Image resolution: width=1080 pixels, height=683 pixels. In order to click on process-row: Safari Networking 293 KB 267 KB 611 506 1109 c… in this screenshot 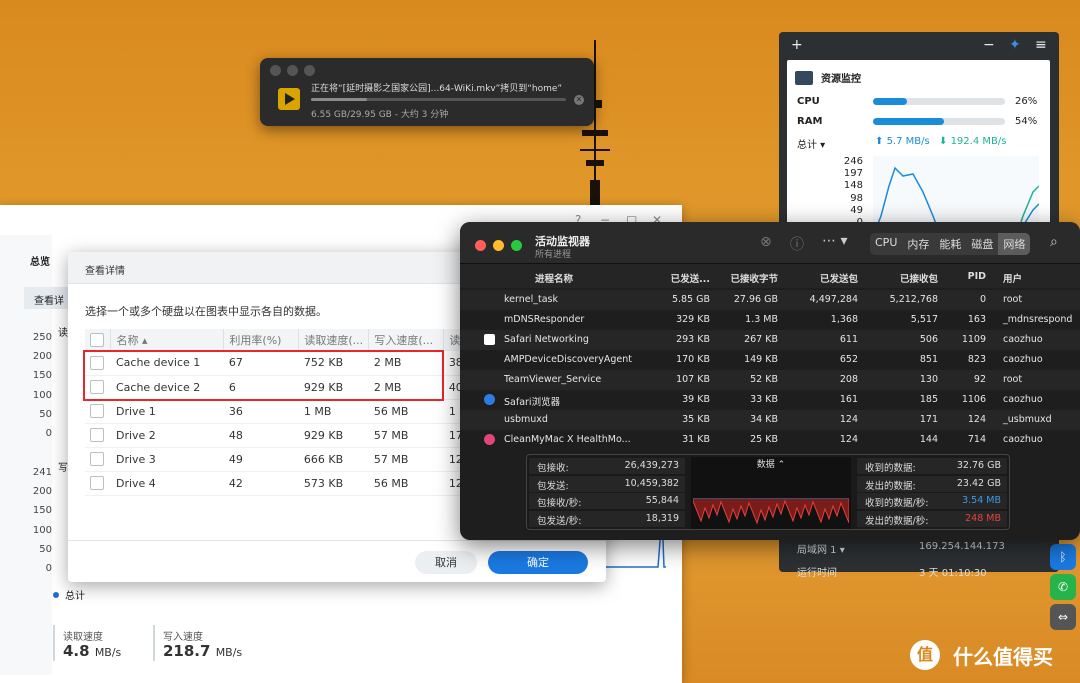, I will do `click(770, 340)`.